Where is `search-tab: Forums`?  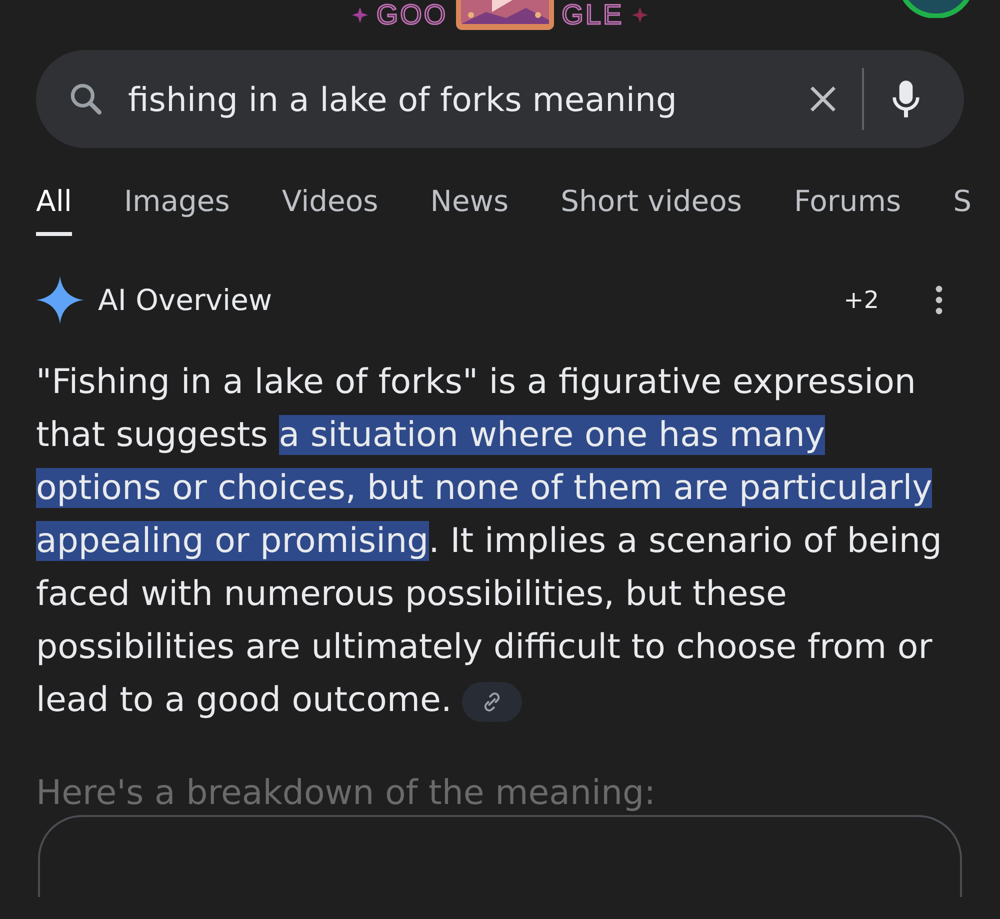
search-tab: Forums is located at coordinates (848, 210).